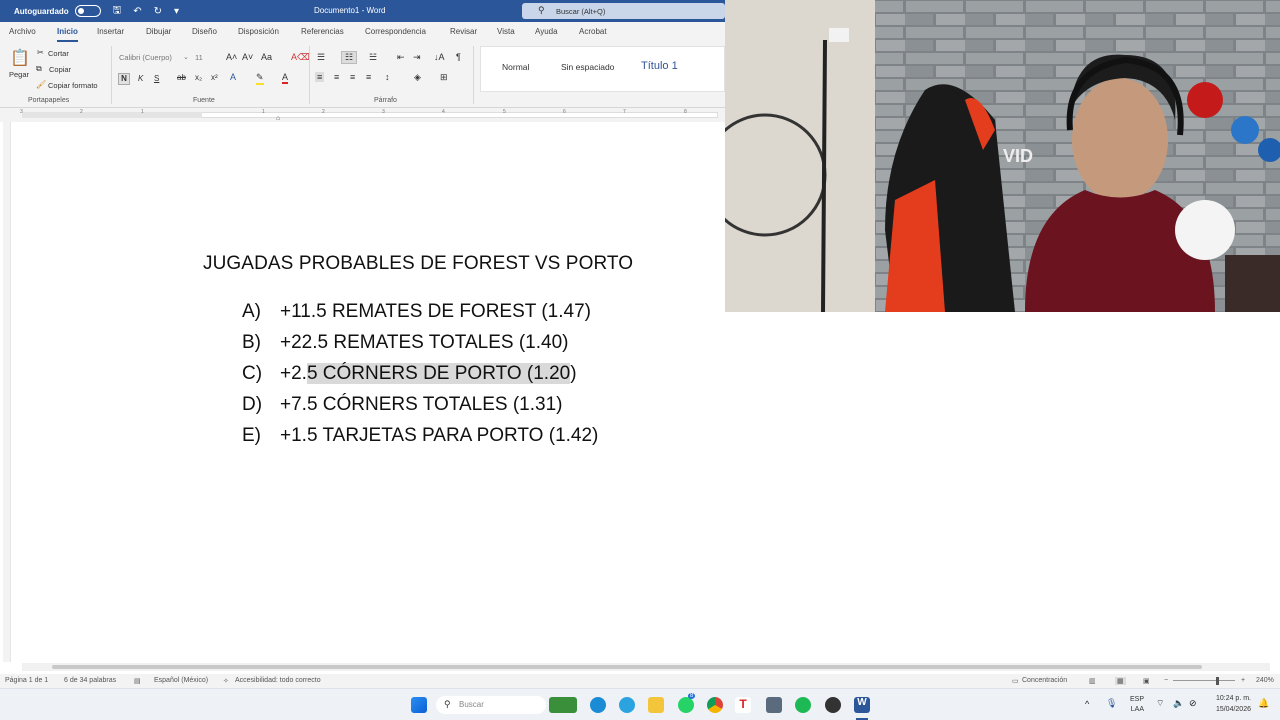 Image resolution: width=1280 pixels, height=720 pixels. I want to click on focus-mode: Concentración, so click(1044, 680).